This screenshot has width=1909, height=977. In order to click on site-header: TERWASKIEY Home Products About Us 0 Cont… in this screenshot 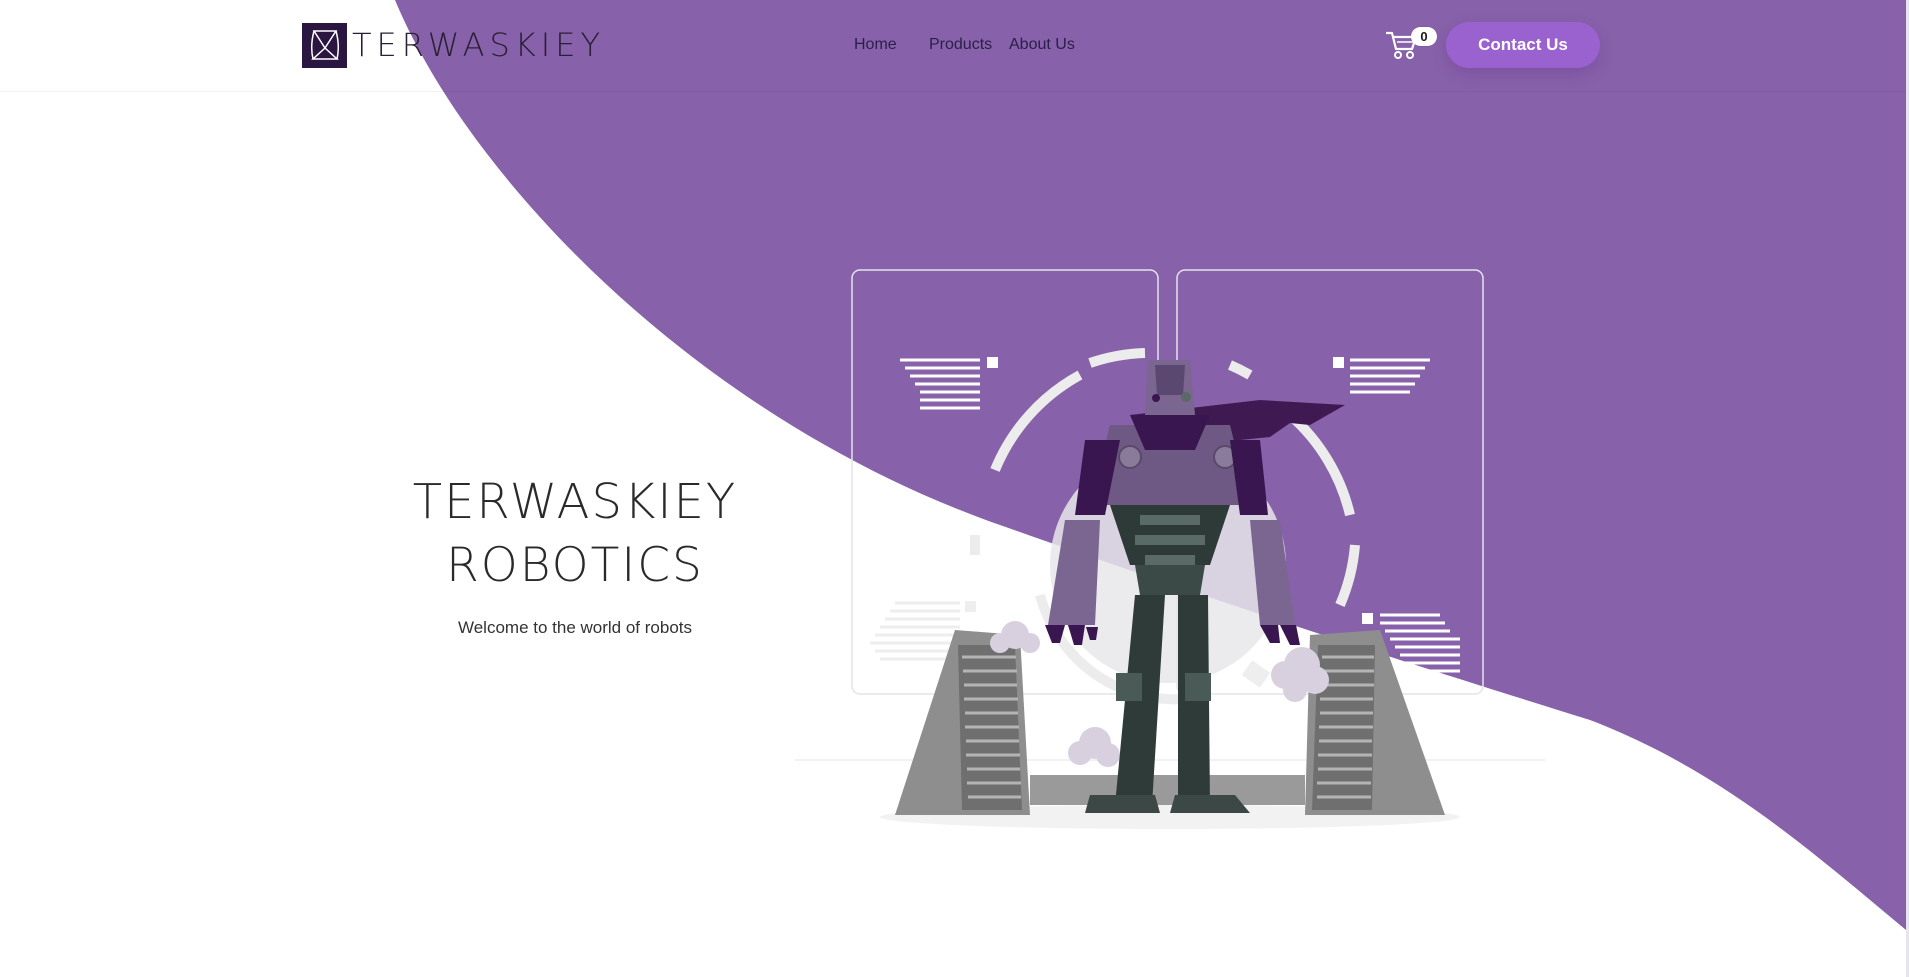, I will do `click(953, 46)`.